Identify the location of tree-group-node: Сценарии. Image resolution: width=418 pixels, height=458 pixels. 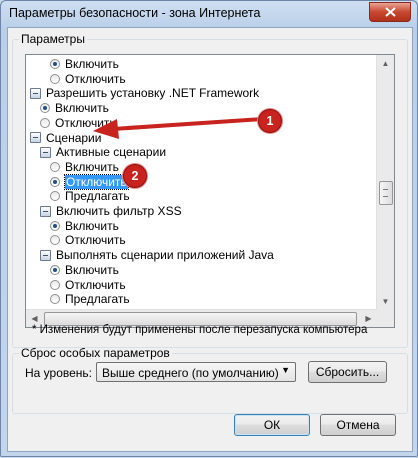
(65, 138).